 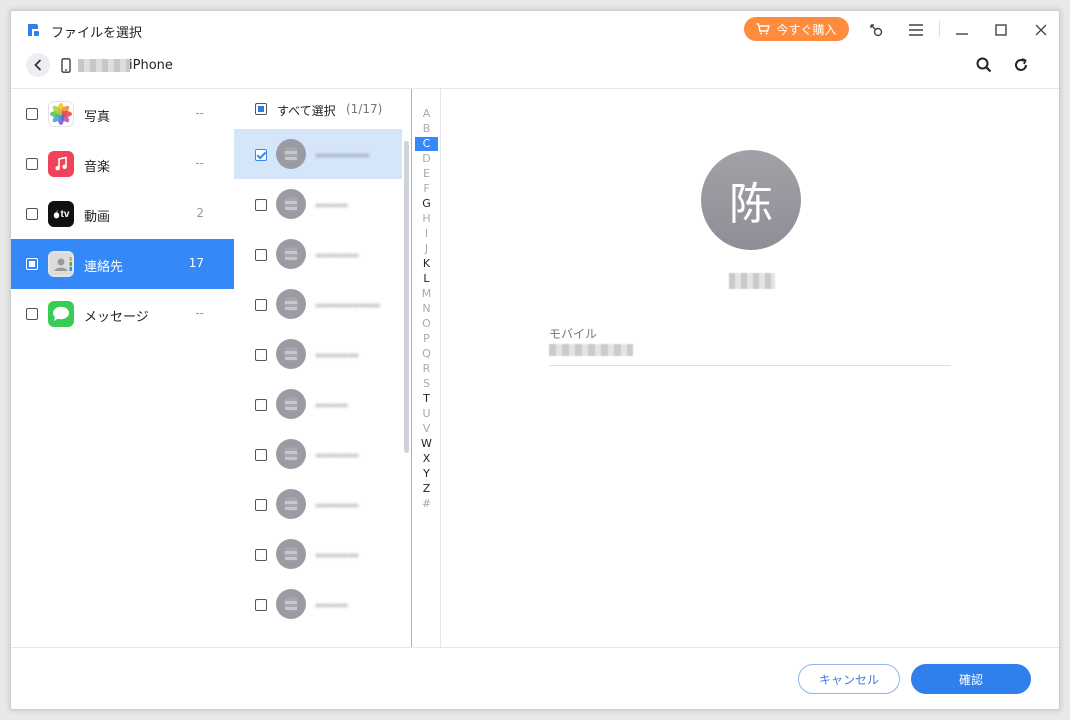 I want to click on close-icon, so click(x=1041, y=30).